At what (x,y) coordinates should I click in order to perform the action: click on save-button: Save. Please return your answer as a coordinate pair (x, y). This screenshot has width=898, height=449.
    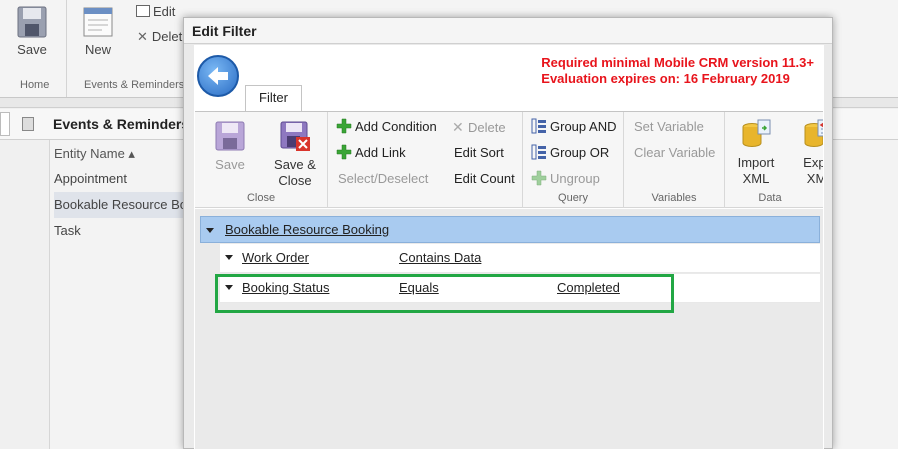
    Looking at the image, I should click on (230, 146).